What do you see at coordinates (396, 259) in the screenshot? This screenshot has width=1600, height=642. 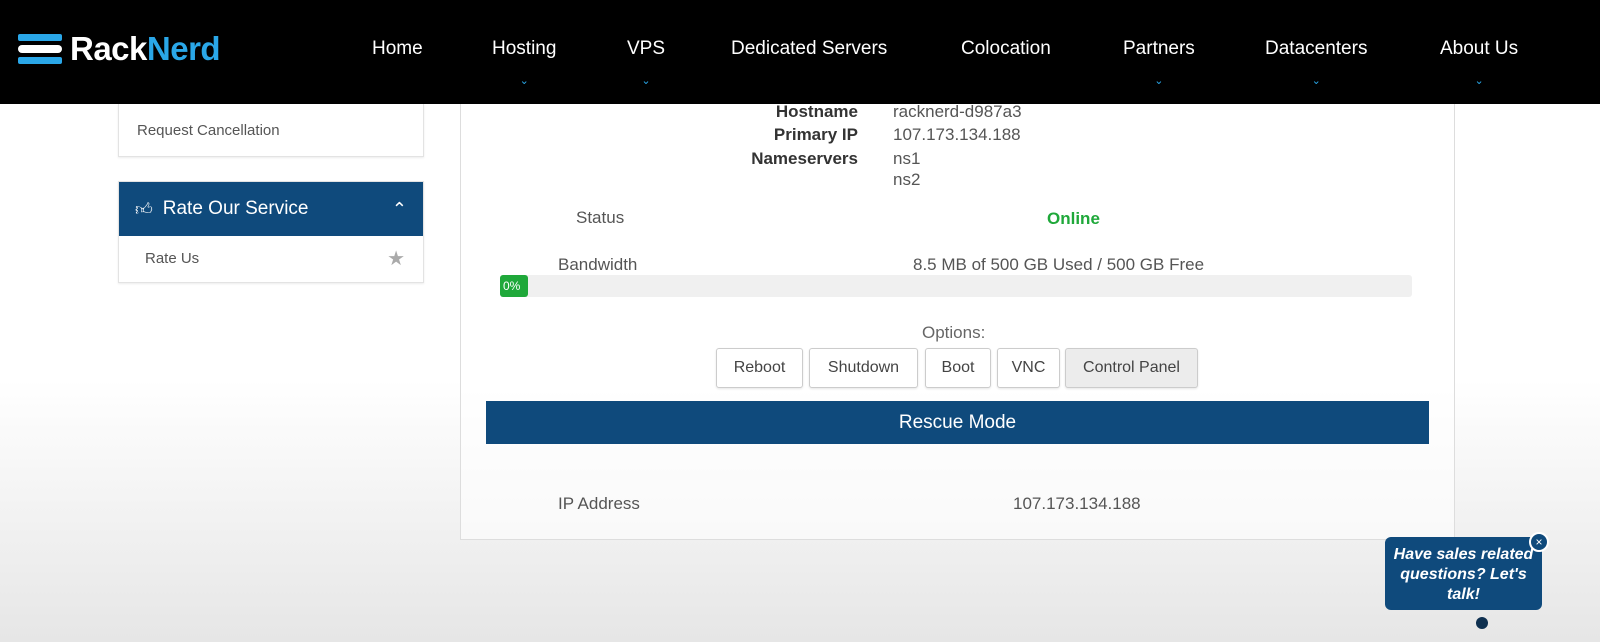 I see `star-icon: ★` at bounding box center [396, 259].